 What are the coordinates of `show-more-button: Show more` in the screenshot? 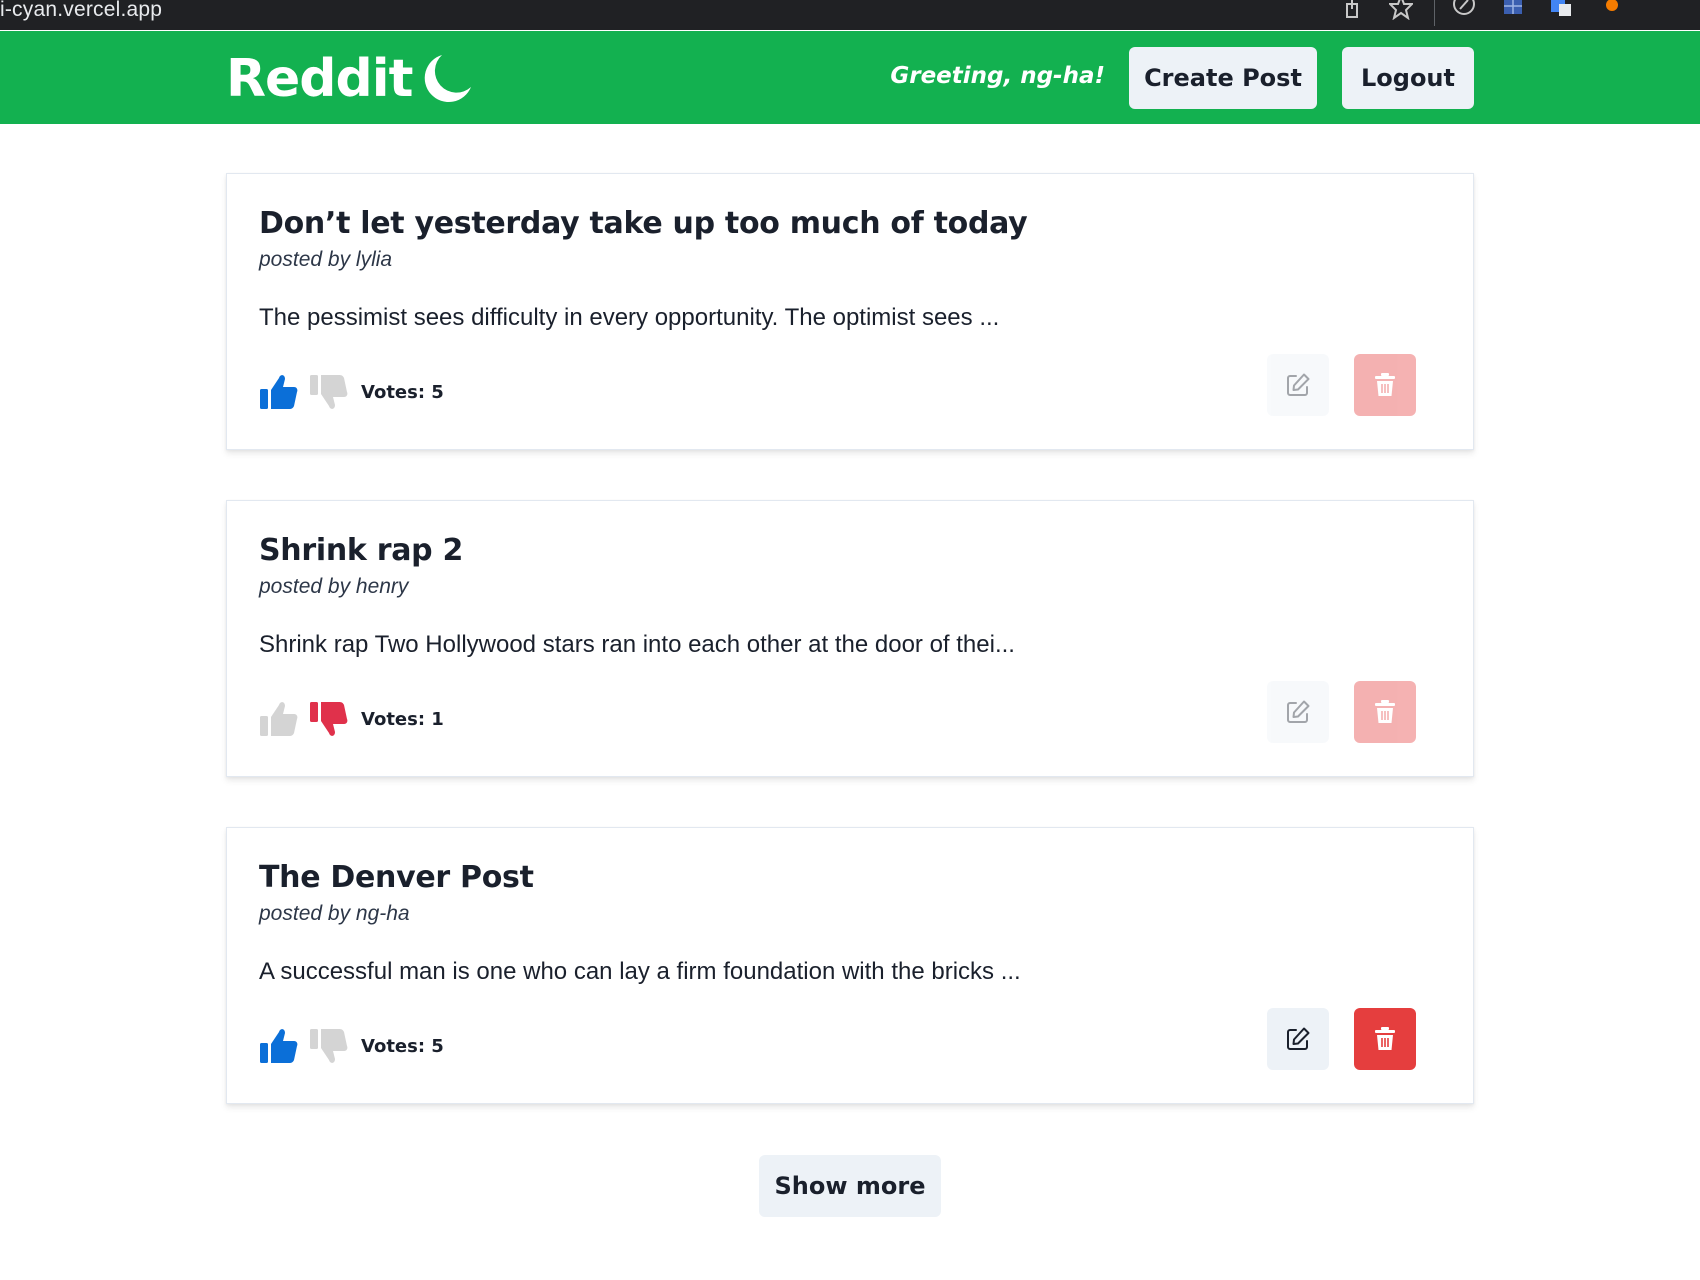 It's located at (850, 1186).